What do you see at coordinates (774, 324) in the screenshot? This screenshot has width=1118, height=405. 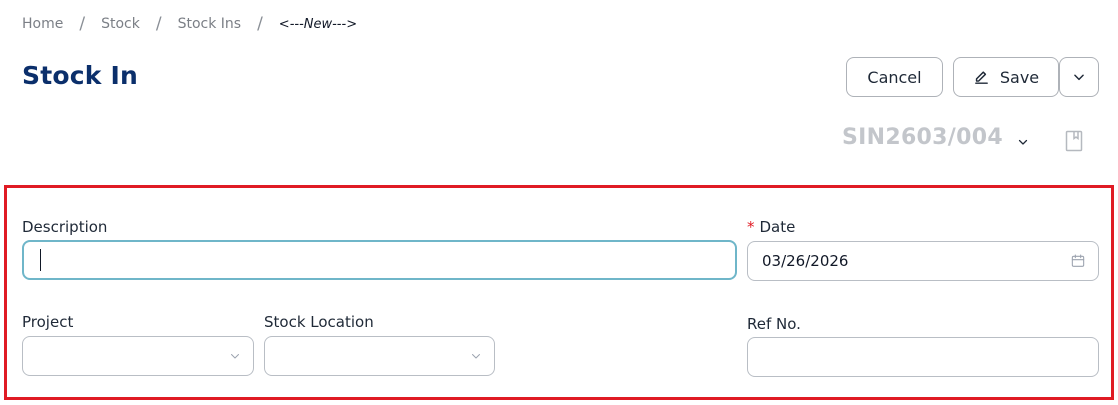 I see `ref-no-label: Ref No.` at bounding box center [774, 324].